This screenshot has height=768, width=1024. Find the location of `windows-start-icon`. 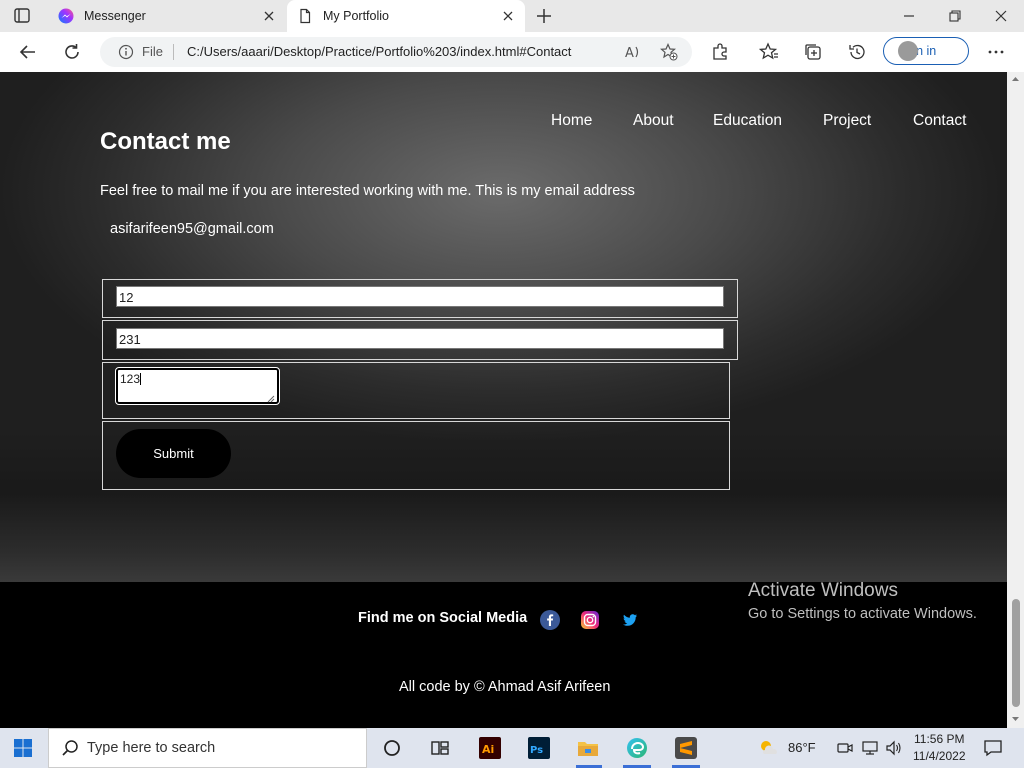

windows-start-icon is located at coordinates (23, 748).